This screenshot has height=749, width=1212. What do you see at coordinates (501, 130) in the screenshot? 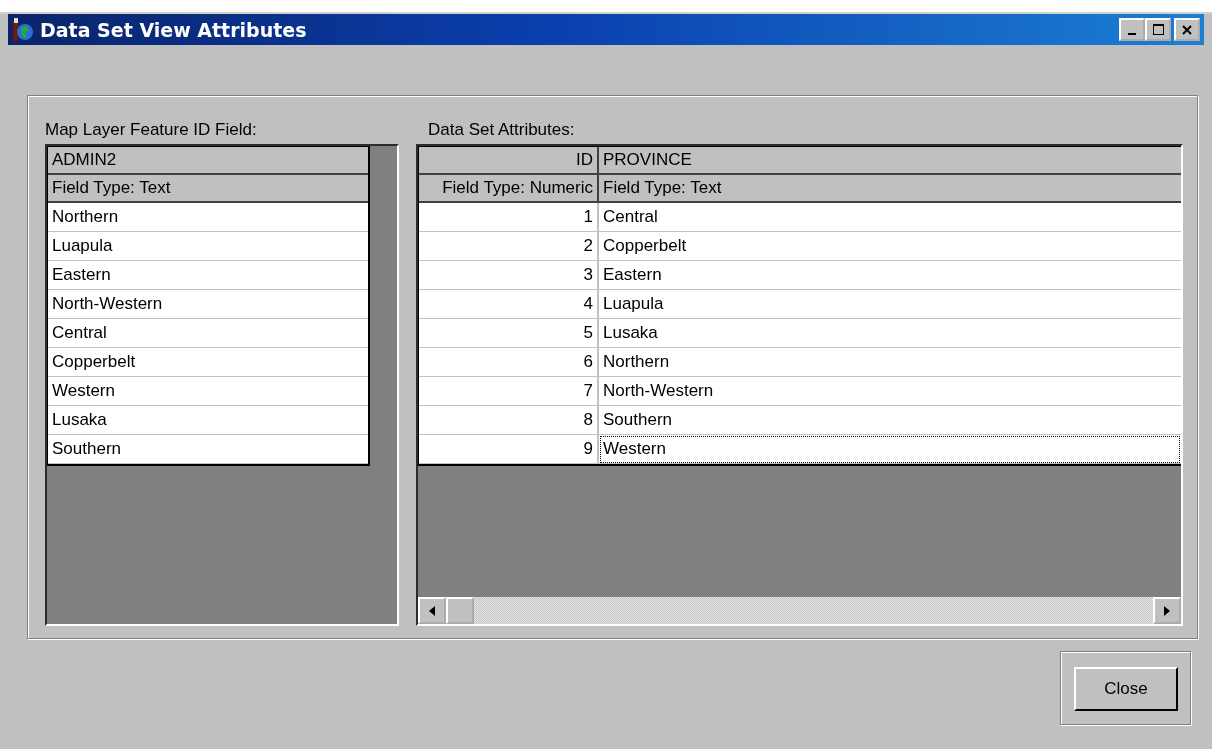
I see `field-label: Data Set Attributes:` at bounding box center [501, 130].